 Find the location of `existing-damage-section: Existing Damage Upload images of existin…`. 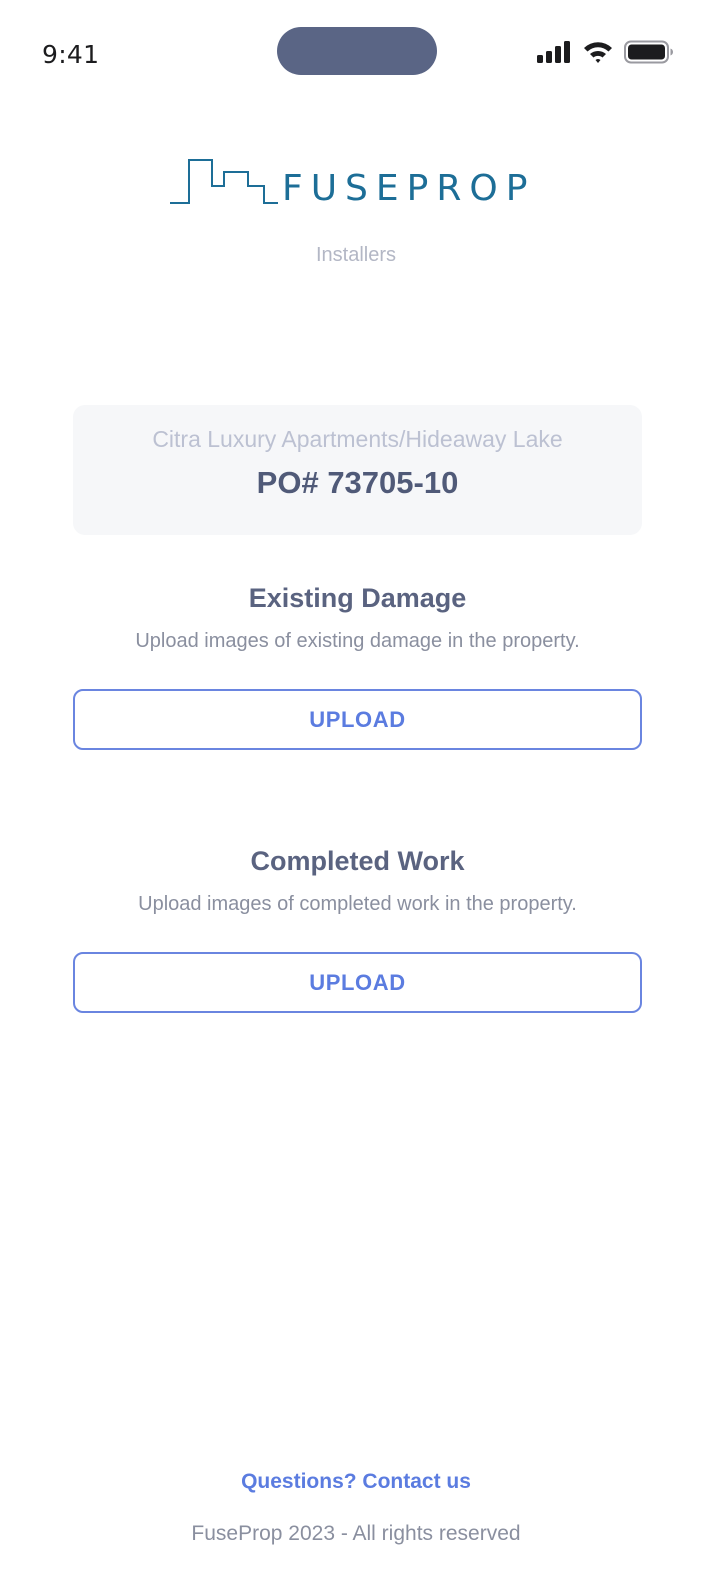

existing-damage-section: Existing Damage Upload images of existin… is located at coordinates (357, 666).